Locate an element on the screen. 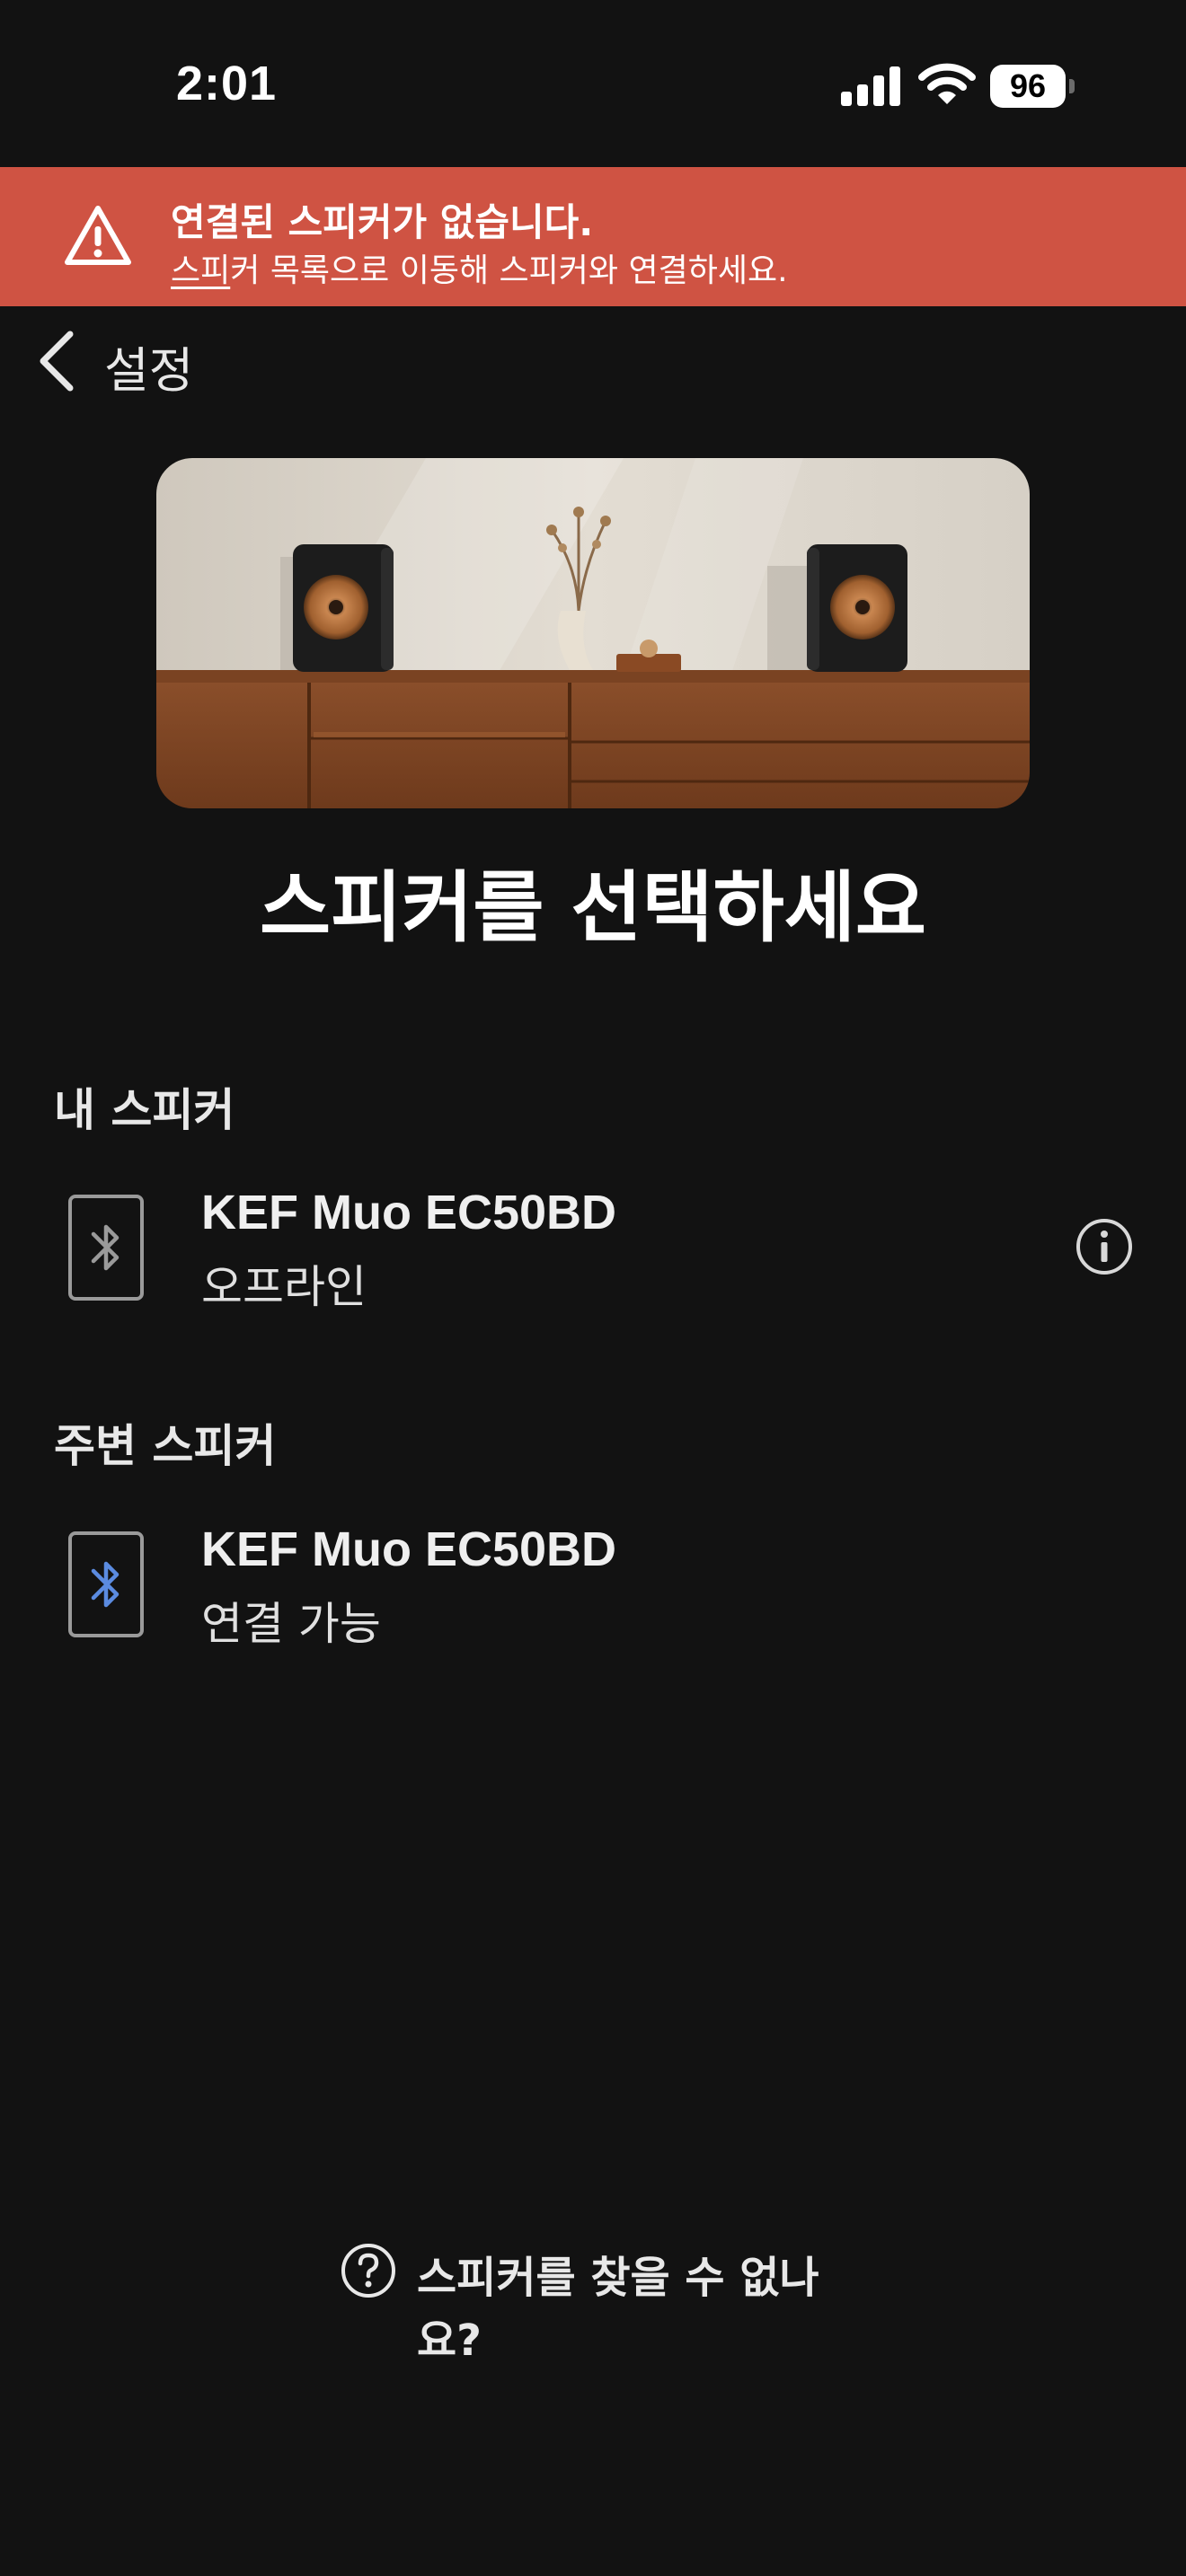  nearby-speakers-header: 주변 스피커 is located at coordinates (165, 1446).